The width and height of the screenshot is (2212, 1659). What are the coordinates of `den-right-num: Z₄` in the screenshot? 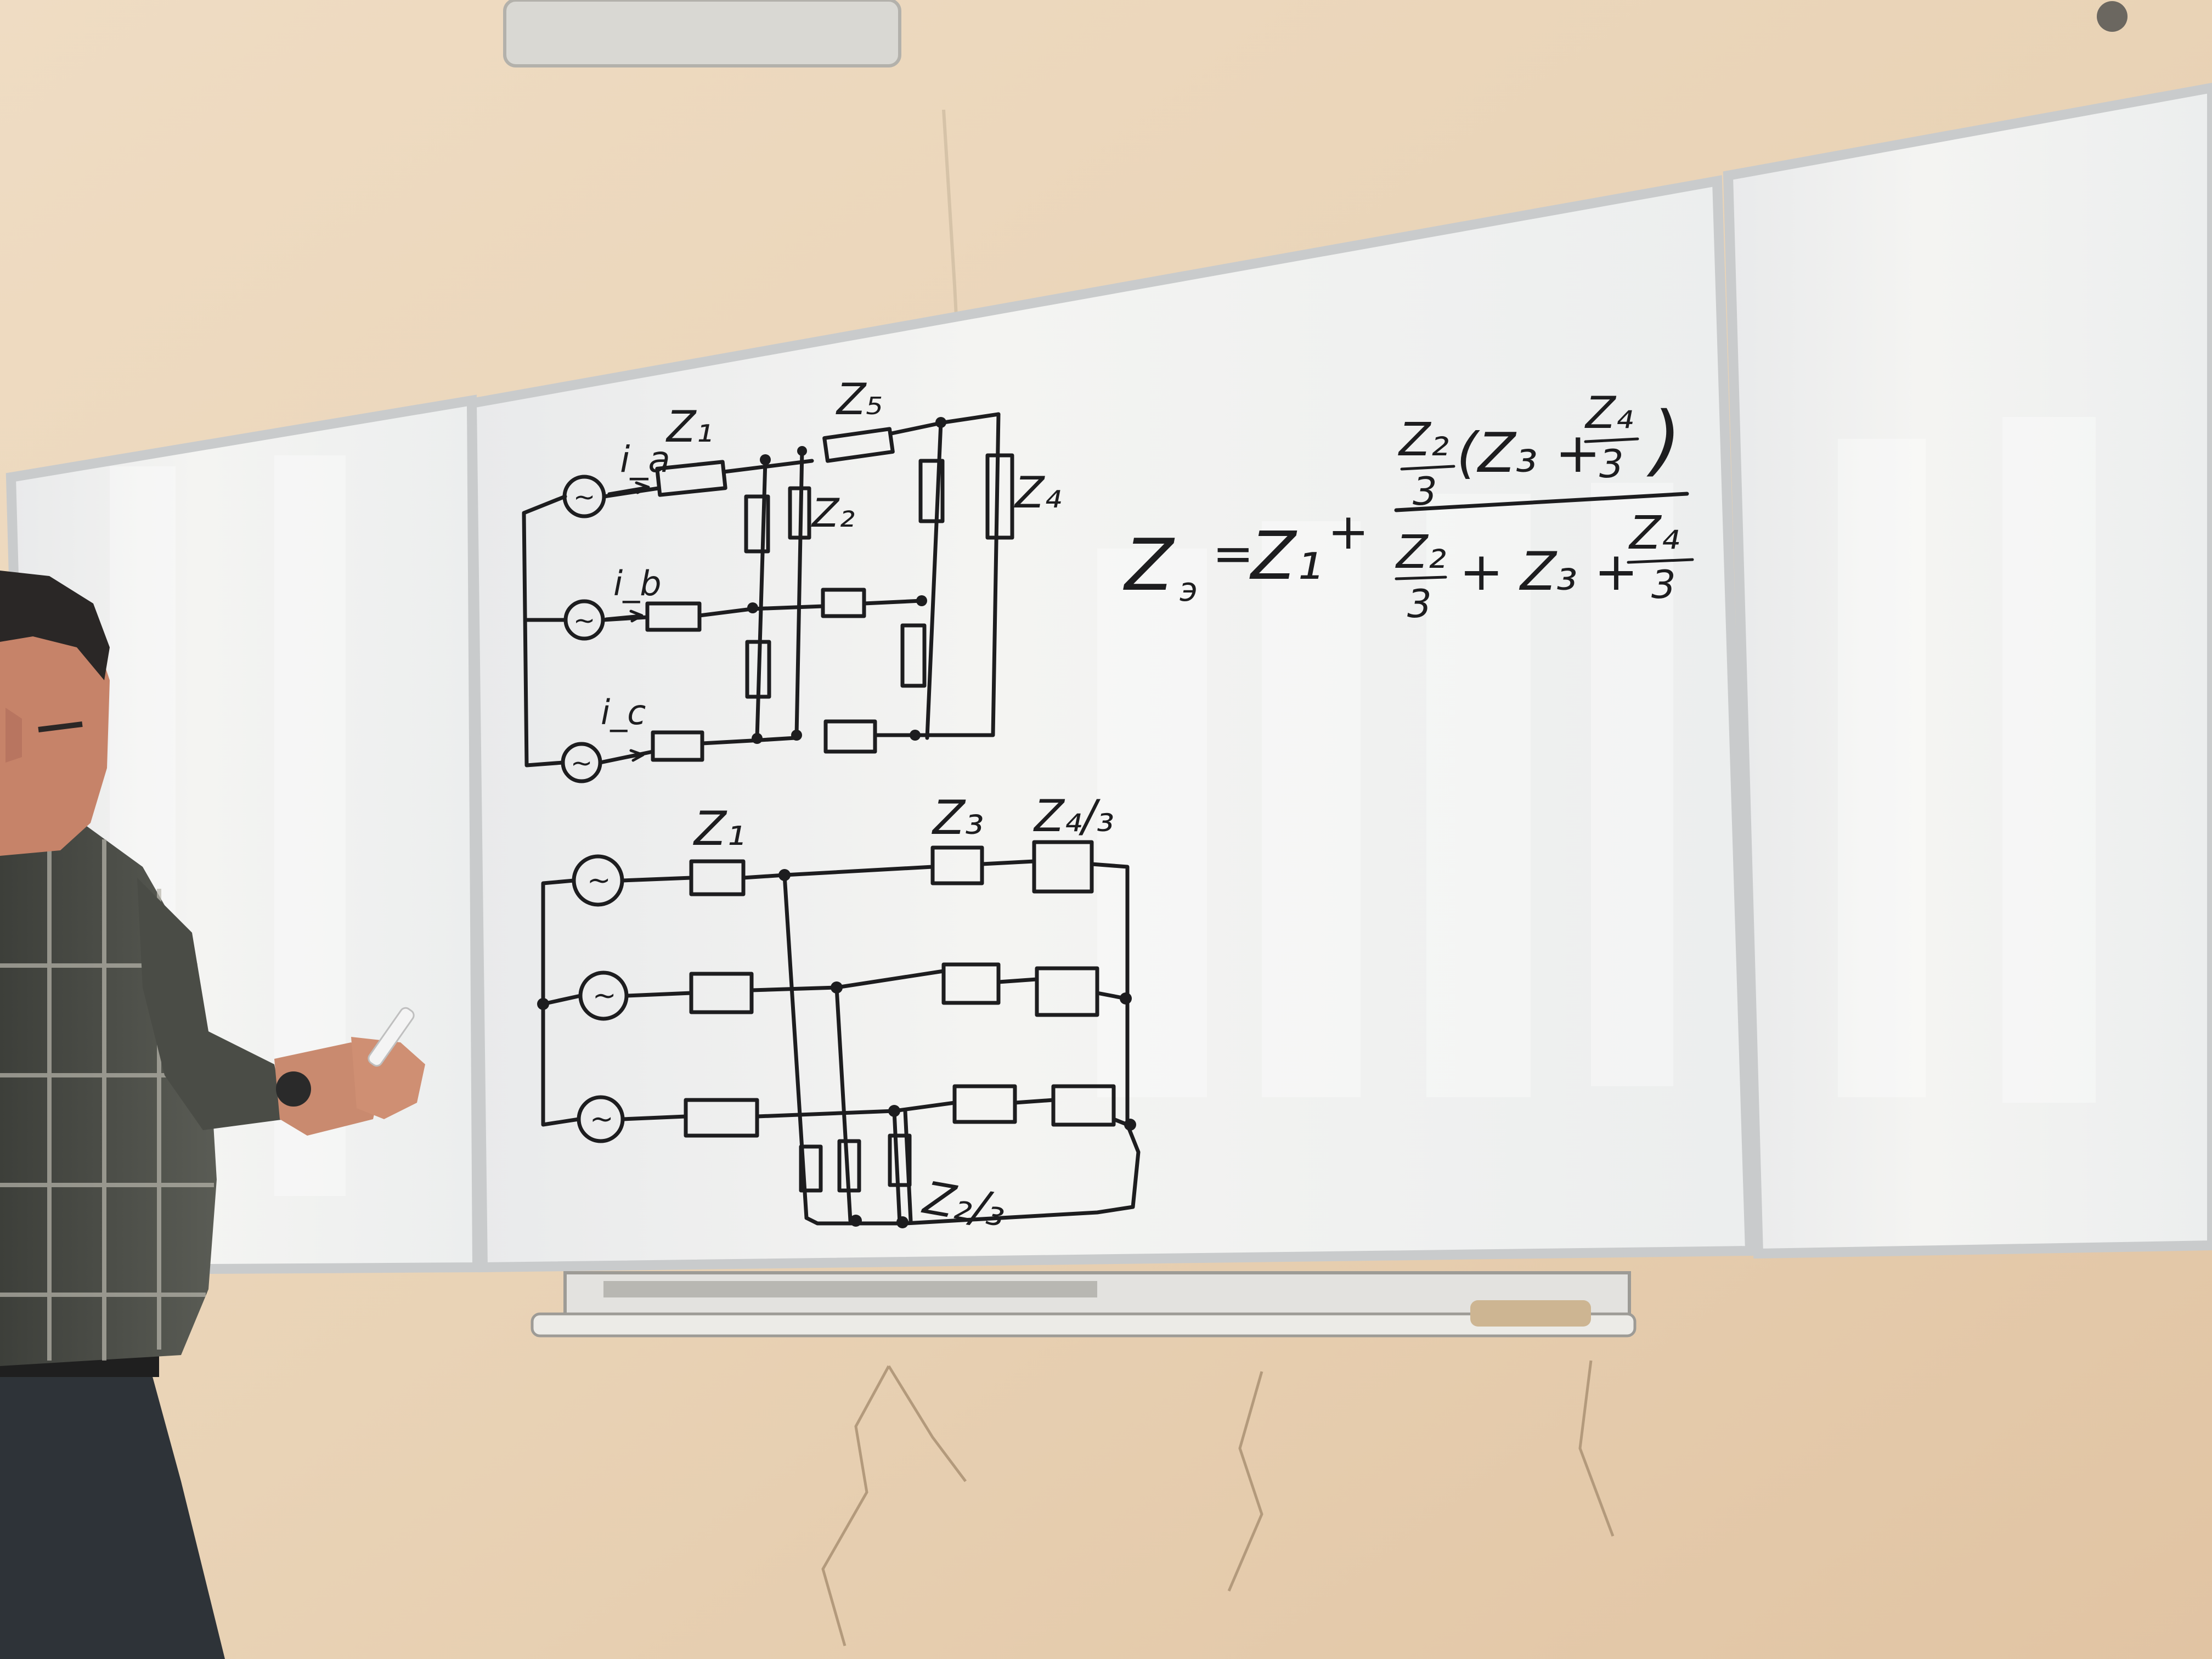 It's located at (1654, 533).